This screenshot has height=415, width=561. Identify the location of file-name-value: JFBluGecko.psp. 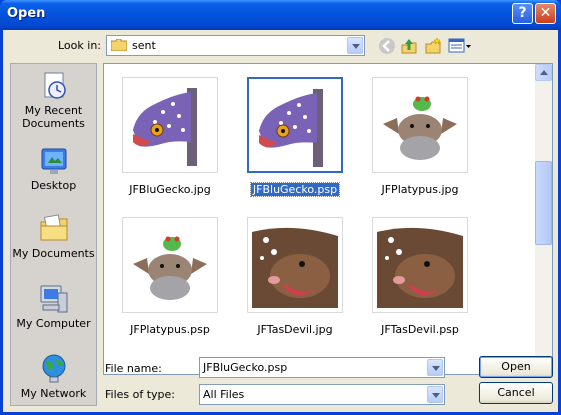
(245, 367).